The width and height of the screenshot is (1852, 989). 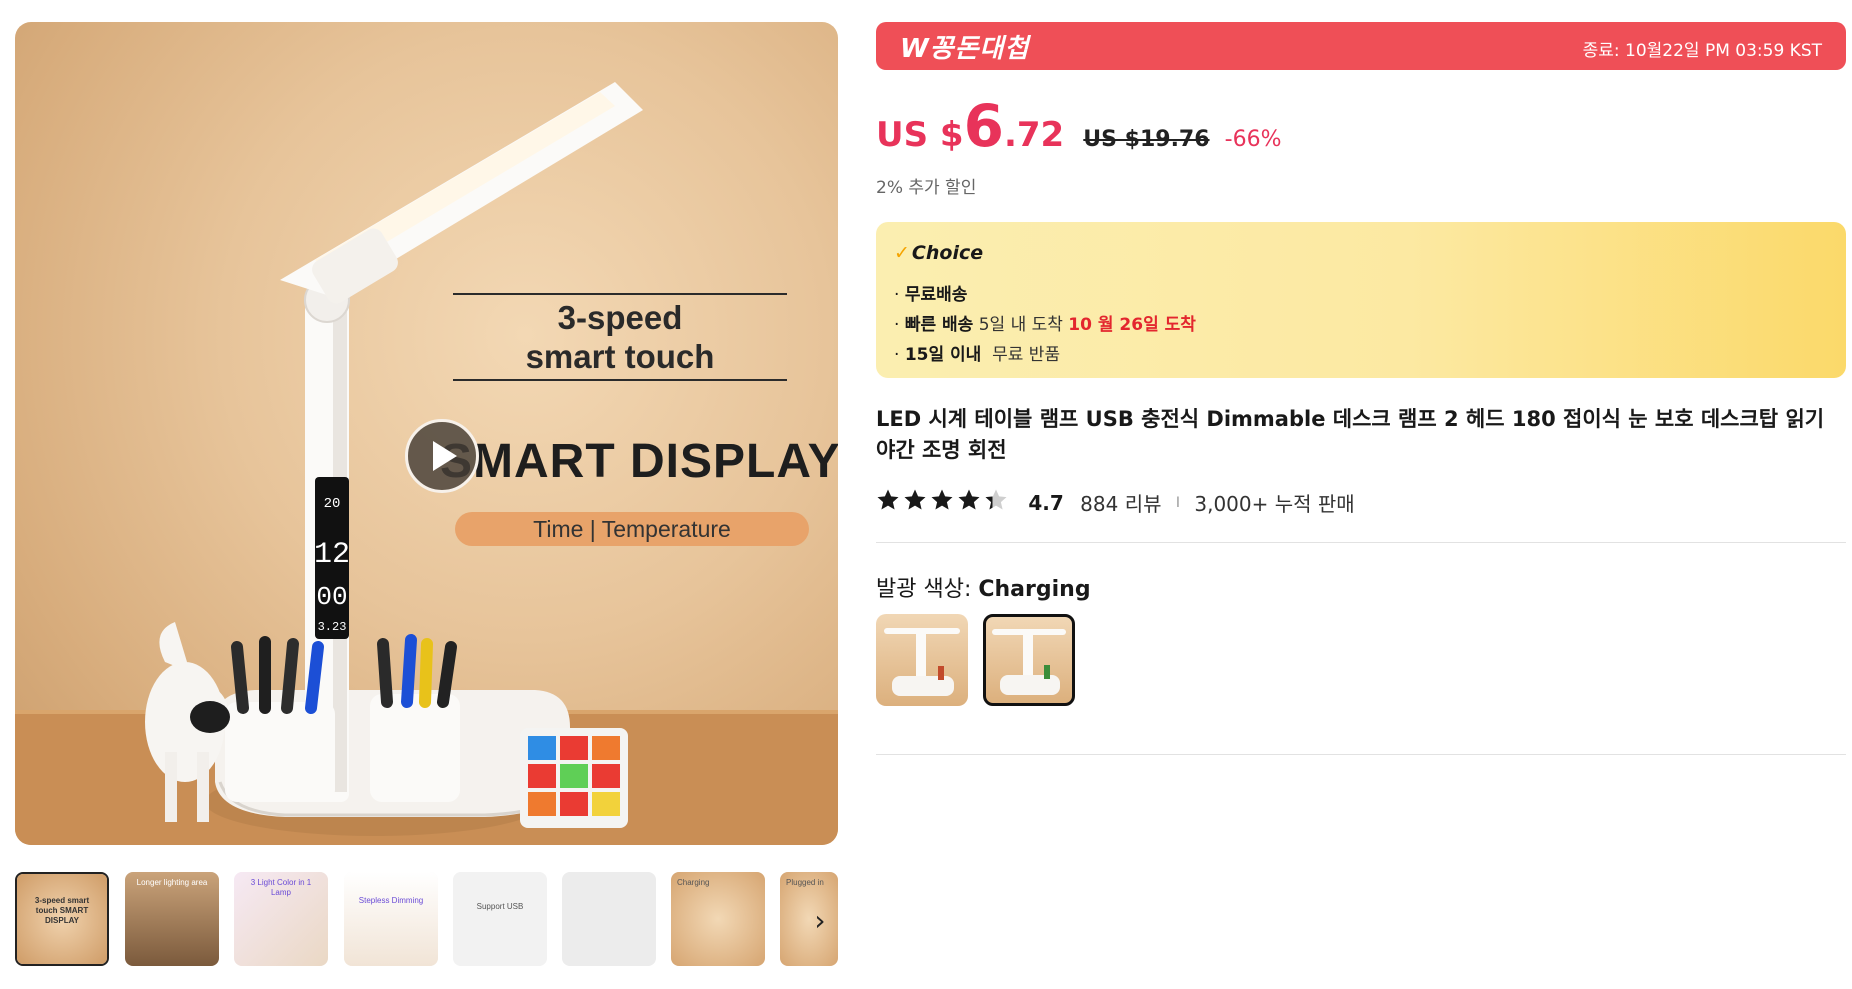 I want to click on thumbnail-label: 3 Light Color in 1 Lamp, so click(x=281, y=887).